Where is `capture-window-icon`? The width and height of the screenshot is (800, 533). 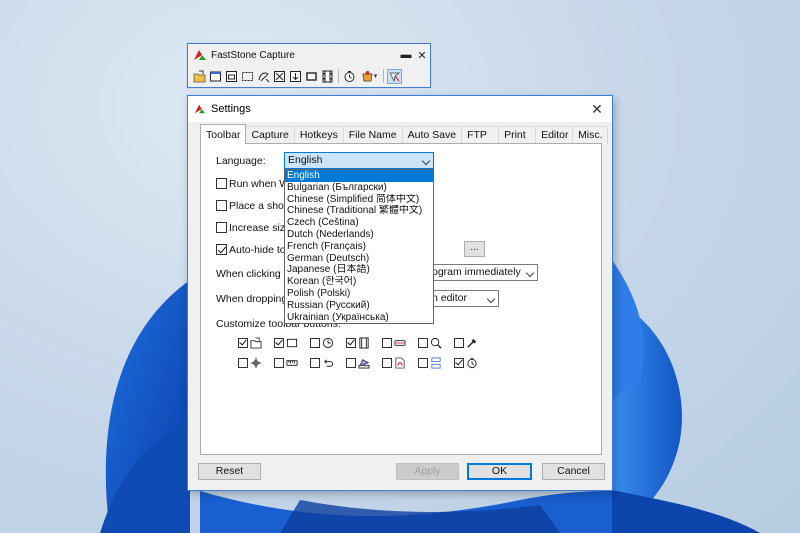
capture-window-icon is located at coordinates (215, 76).